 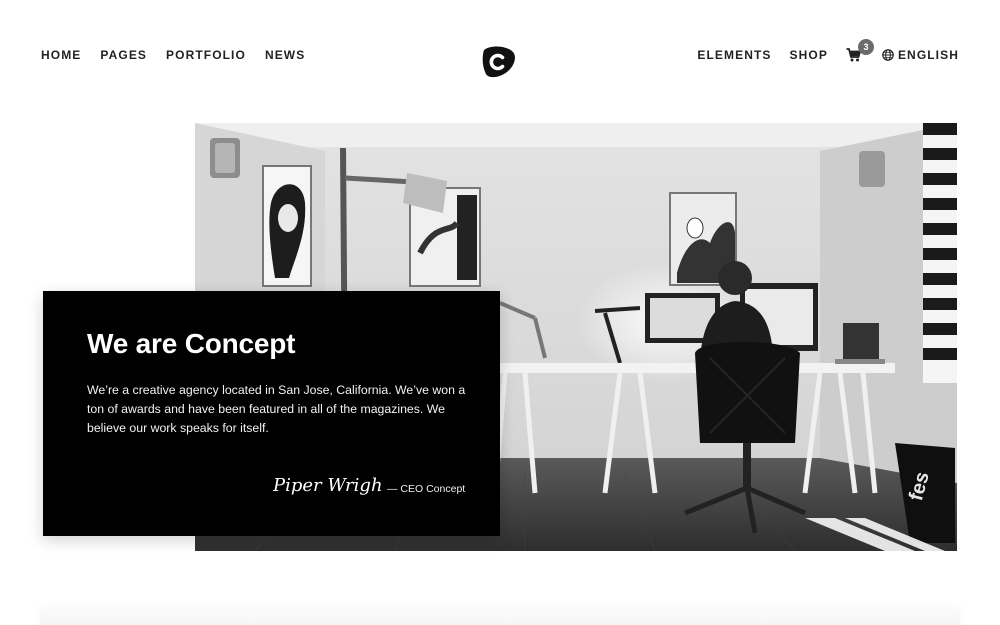 I want to click on nav-elements: ELEMENTS, so click(x=734, y=55).